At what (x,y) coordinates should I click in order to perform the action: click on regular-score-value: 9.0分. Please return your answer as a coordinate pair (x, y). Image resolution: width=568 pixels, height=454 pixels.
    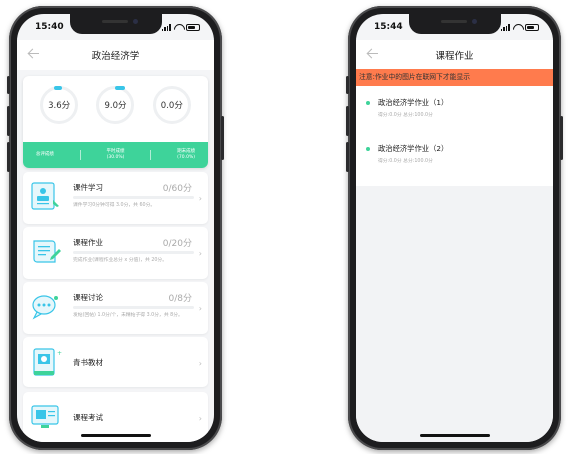
    Looking at the image, I should click on (115, 106).